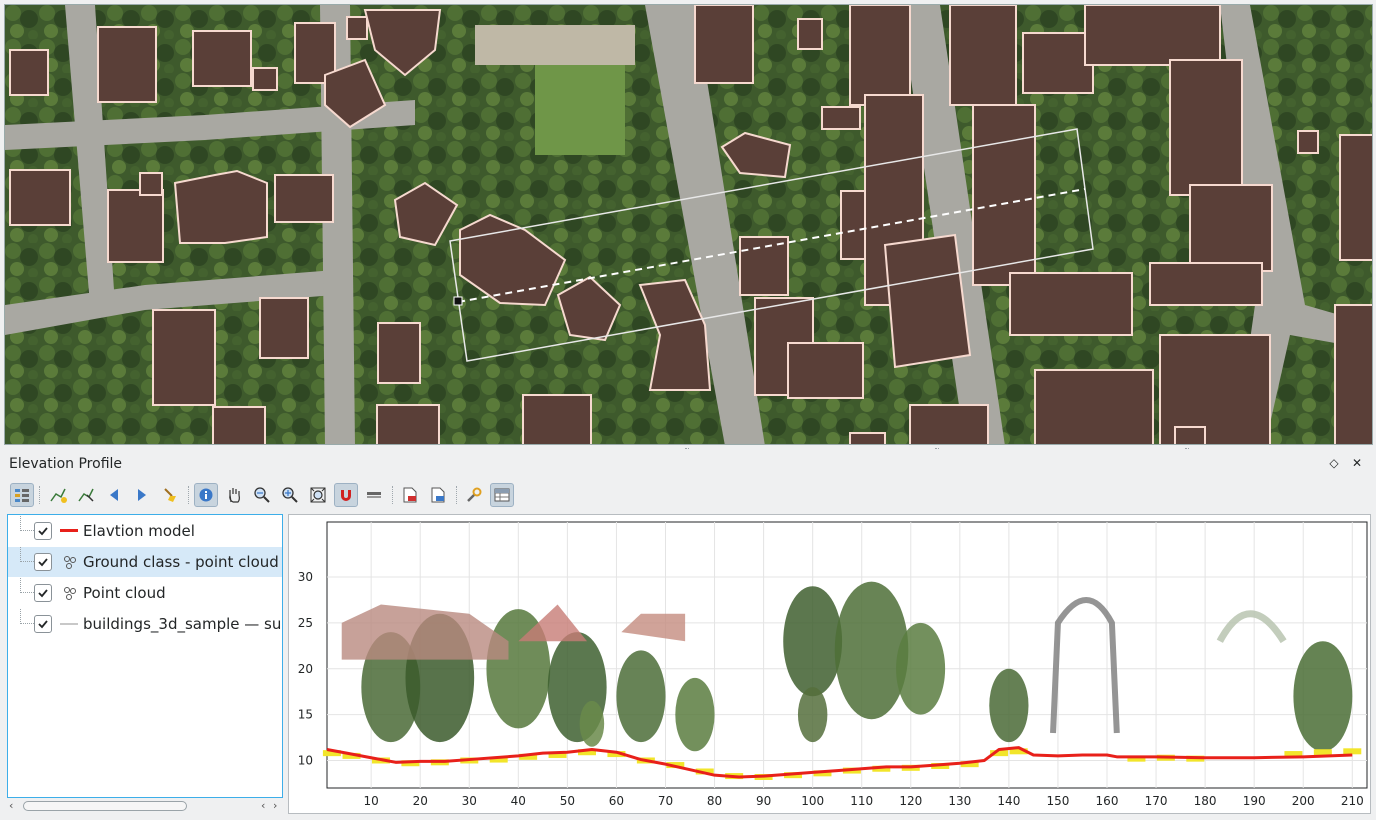 The width and height of the screenshot is (1376, 820). I want to click on x-tick-label: 140, so click(1008, 801).